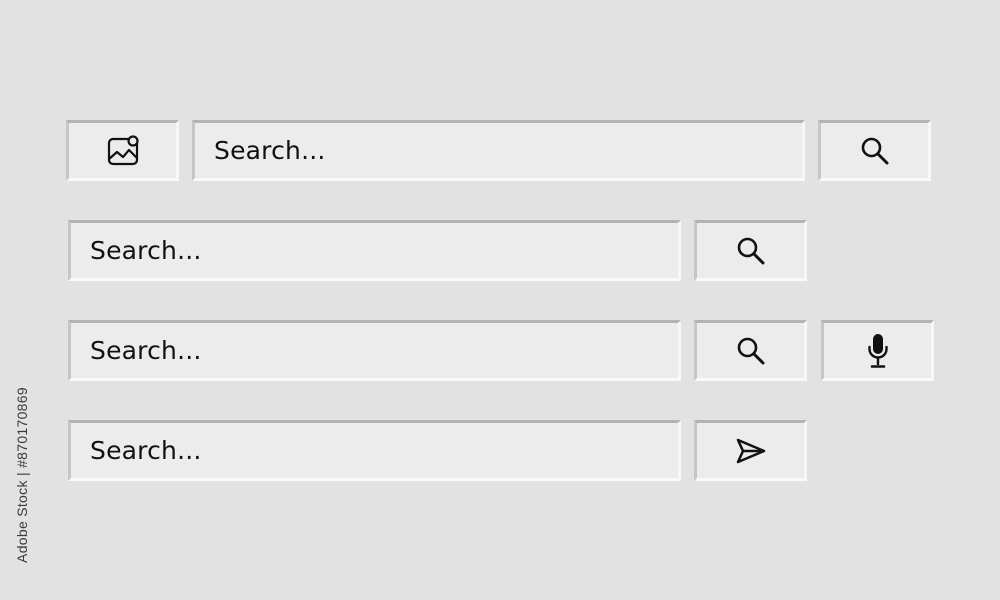 The image size is (1000, 600). I want to click on voice-search-button, so click(877, 350).